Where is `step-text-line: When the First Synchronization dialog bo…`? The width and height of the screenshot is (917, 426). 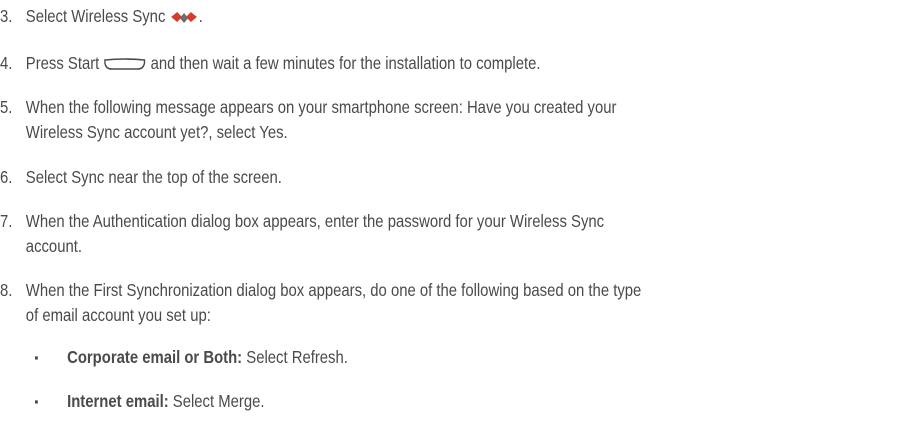 step-text-line: When the First Synchronization dialog bo… is located at coordinates (333, 290).